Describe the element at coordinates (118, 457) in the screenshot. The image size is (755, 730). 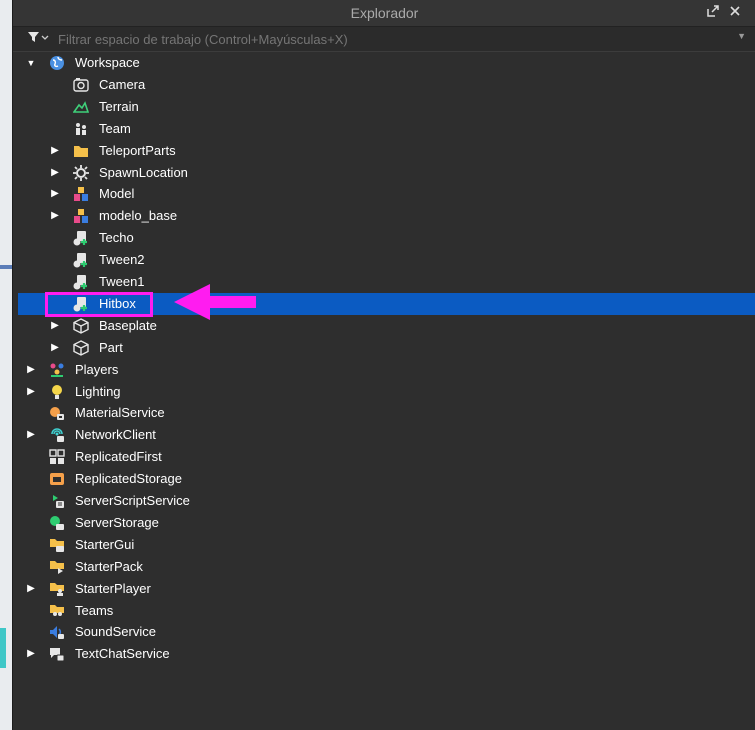
I see `tree-item-label: ReplicatedFirst` at that location.